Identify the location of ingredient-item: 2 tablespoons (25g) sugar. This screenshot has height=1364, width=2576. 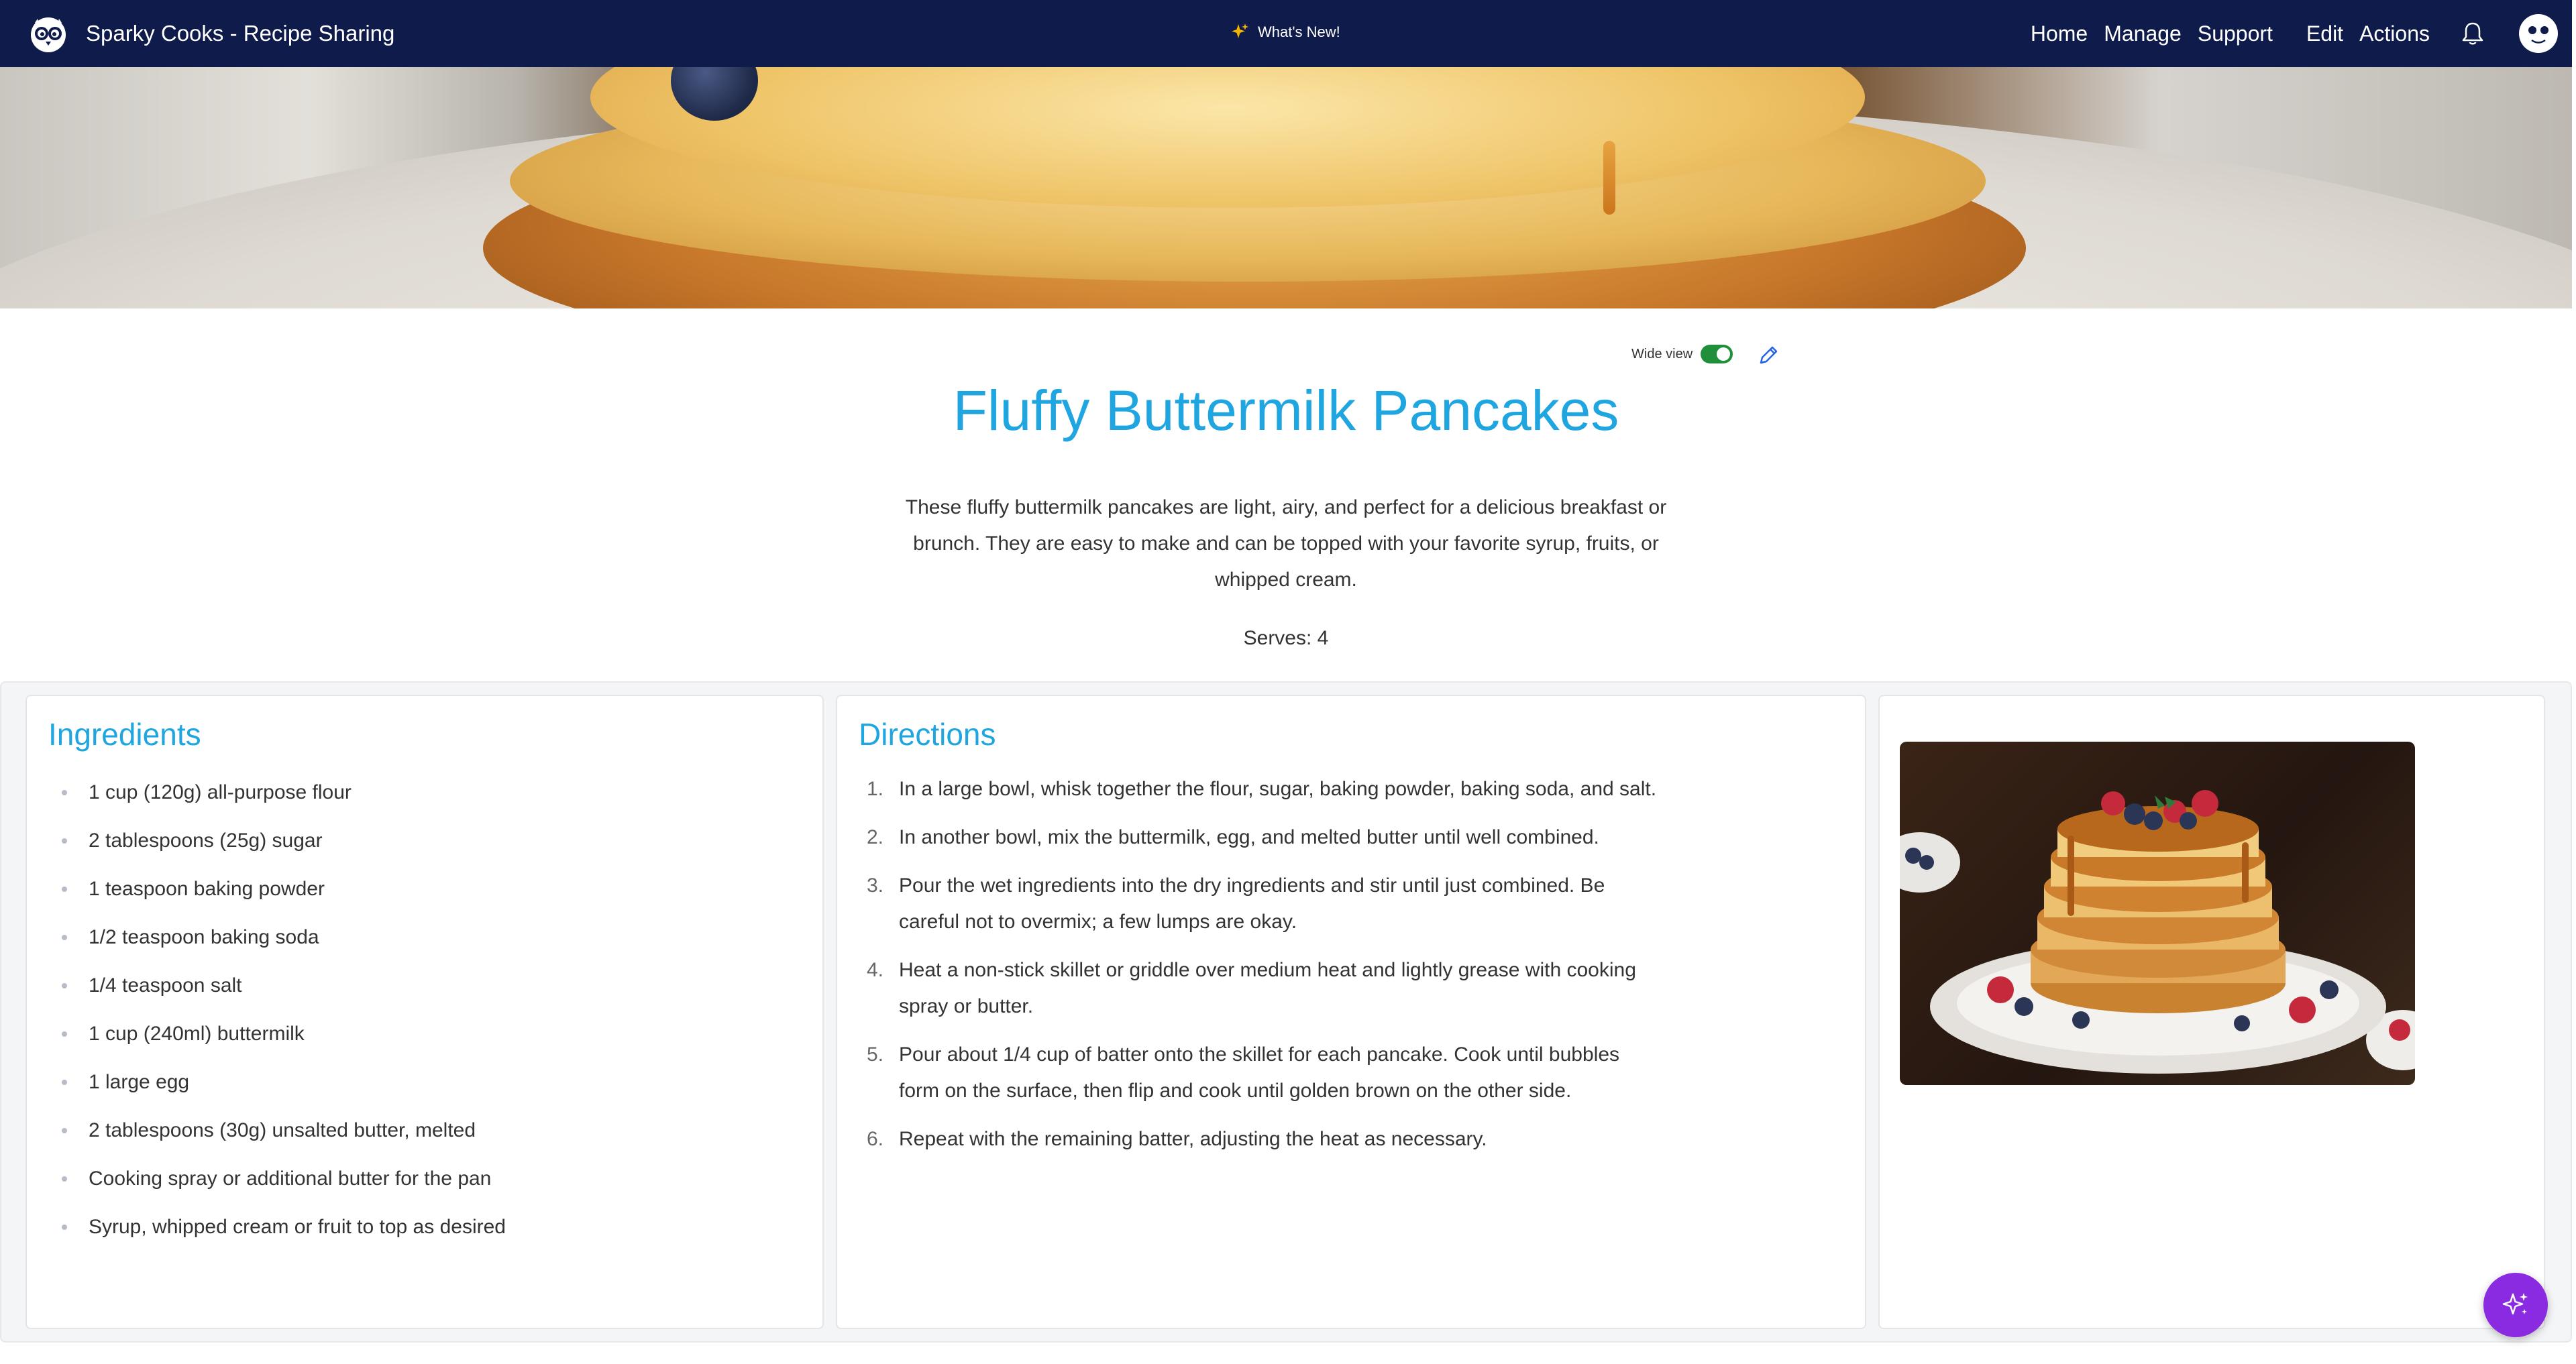
(277, 852).